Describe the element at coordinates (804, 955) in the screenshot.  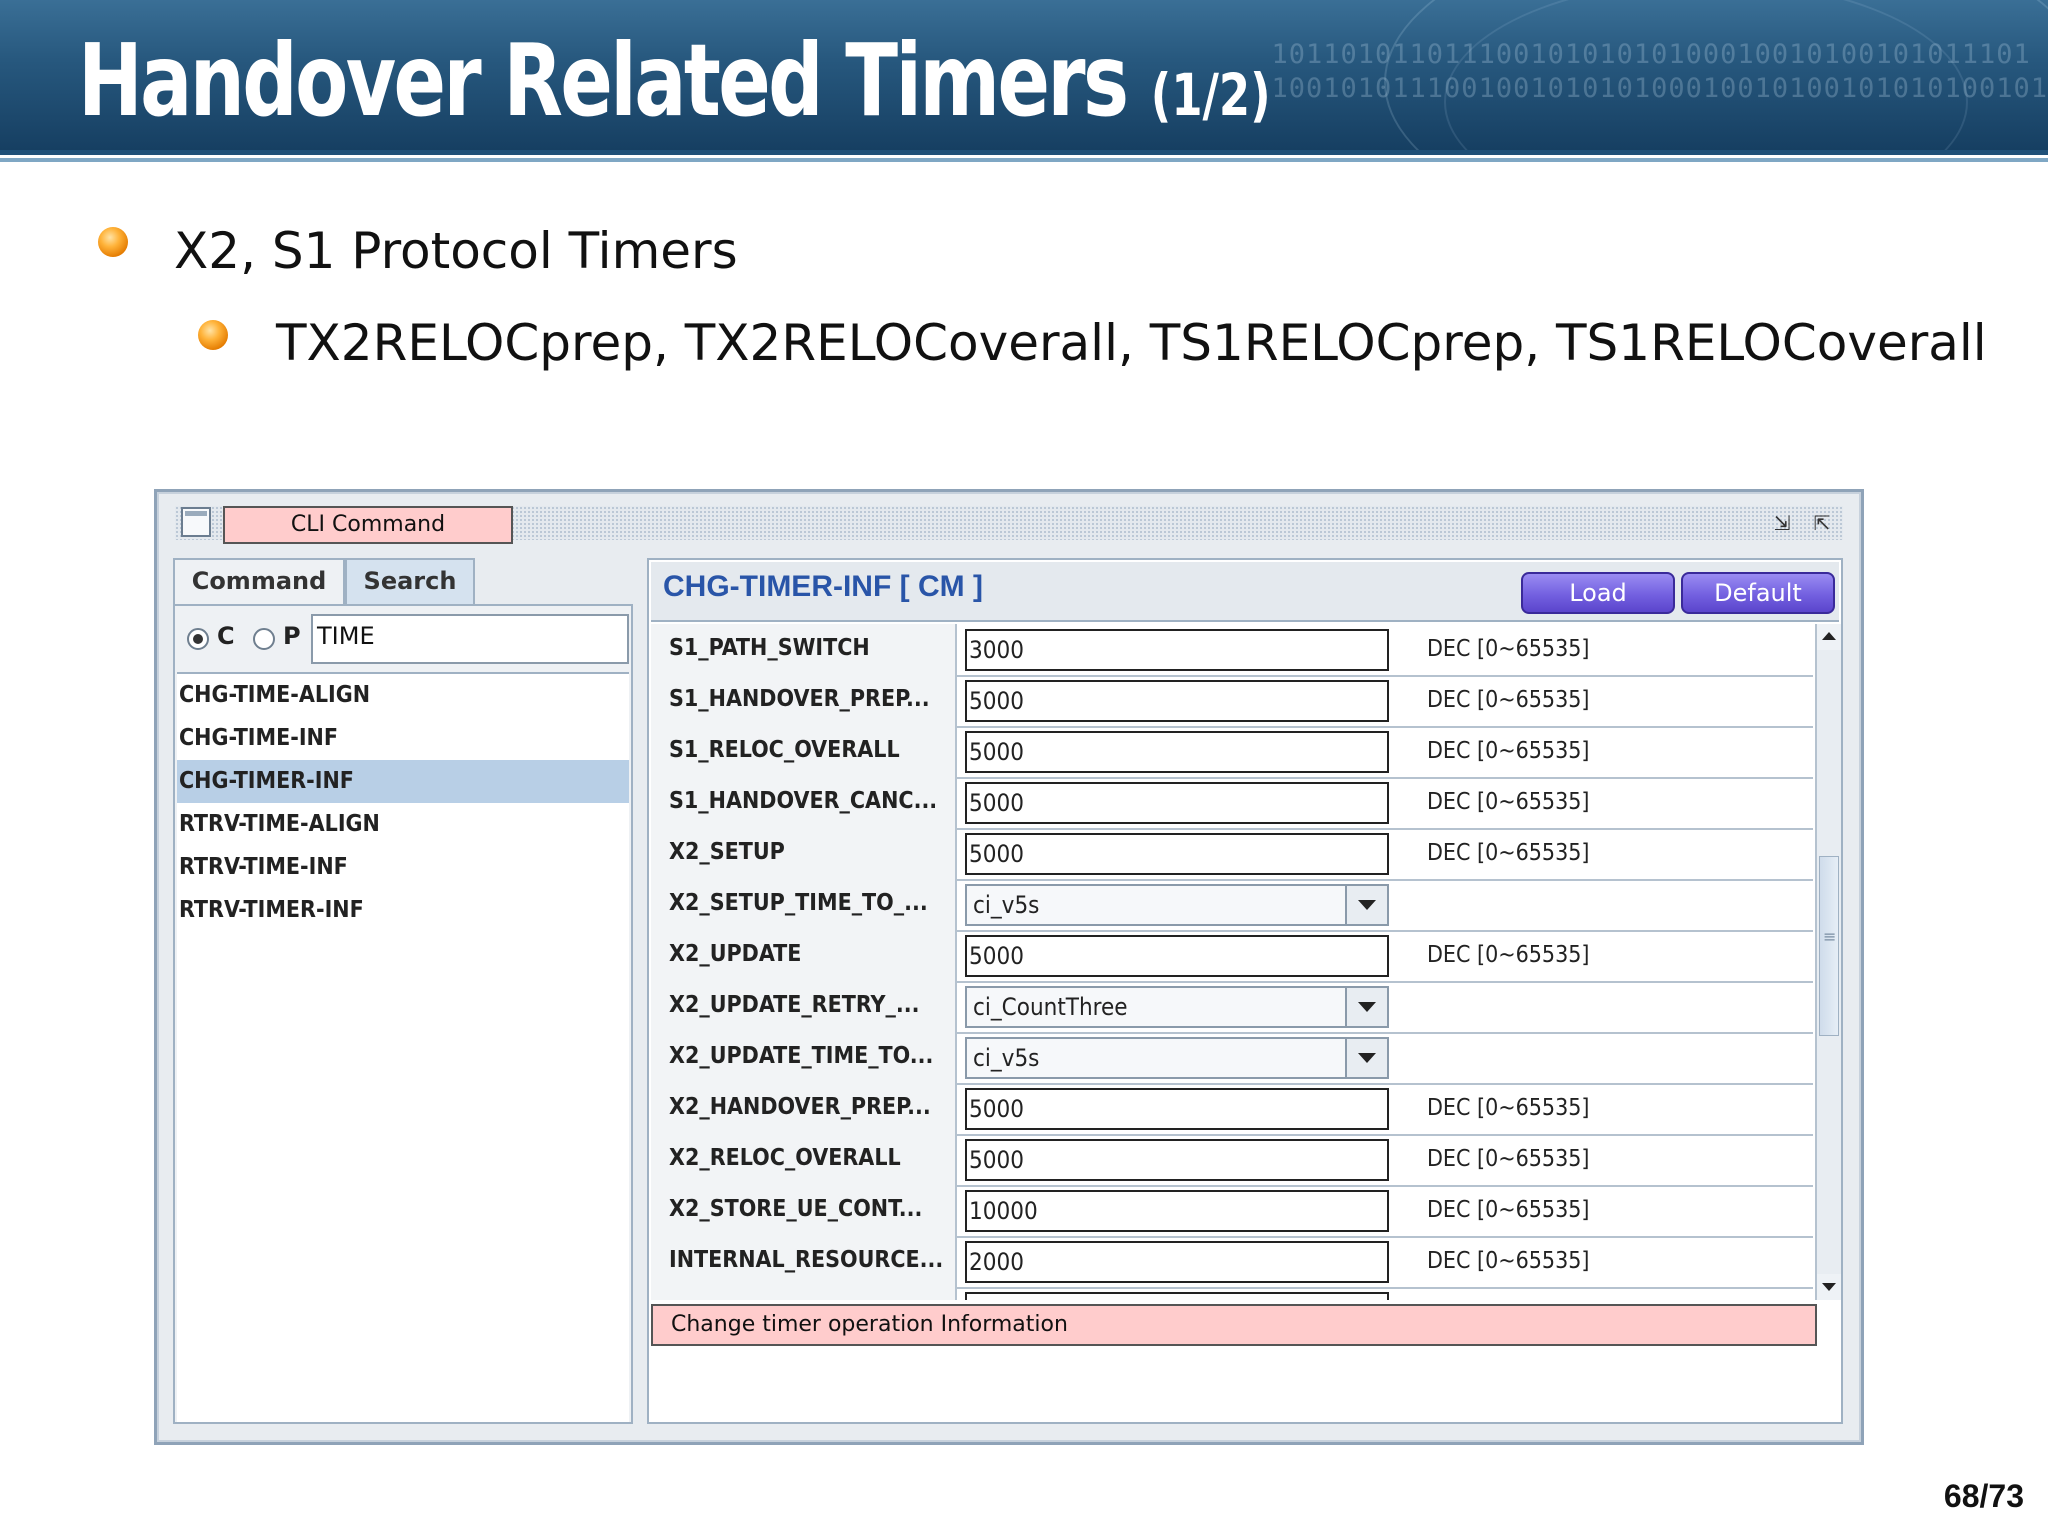
I see `param-name: X2_UPDATE` at that location.